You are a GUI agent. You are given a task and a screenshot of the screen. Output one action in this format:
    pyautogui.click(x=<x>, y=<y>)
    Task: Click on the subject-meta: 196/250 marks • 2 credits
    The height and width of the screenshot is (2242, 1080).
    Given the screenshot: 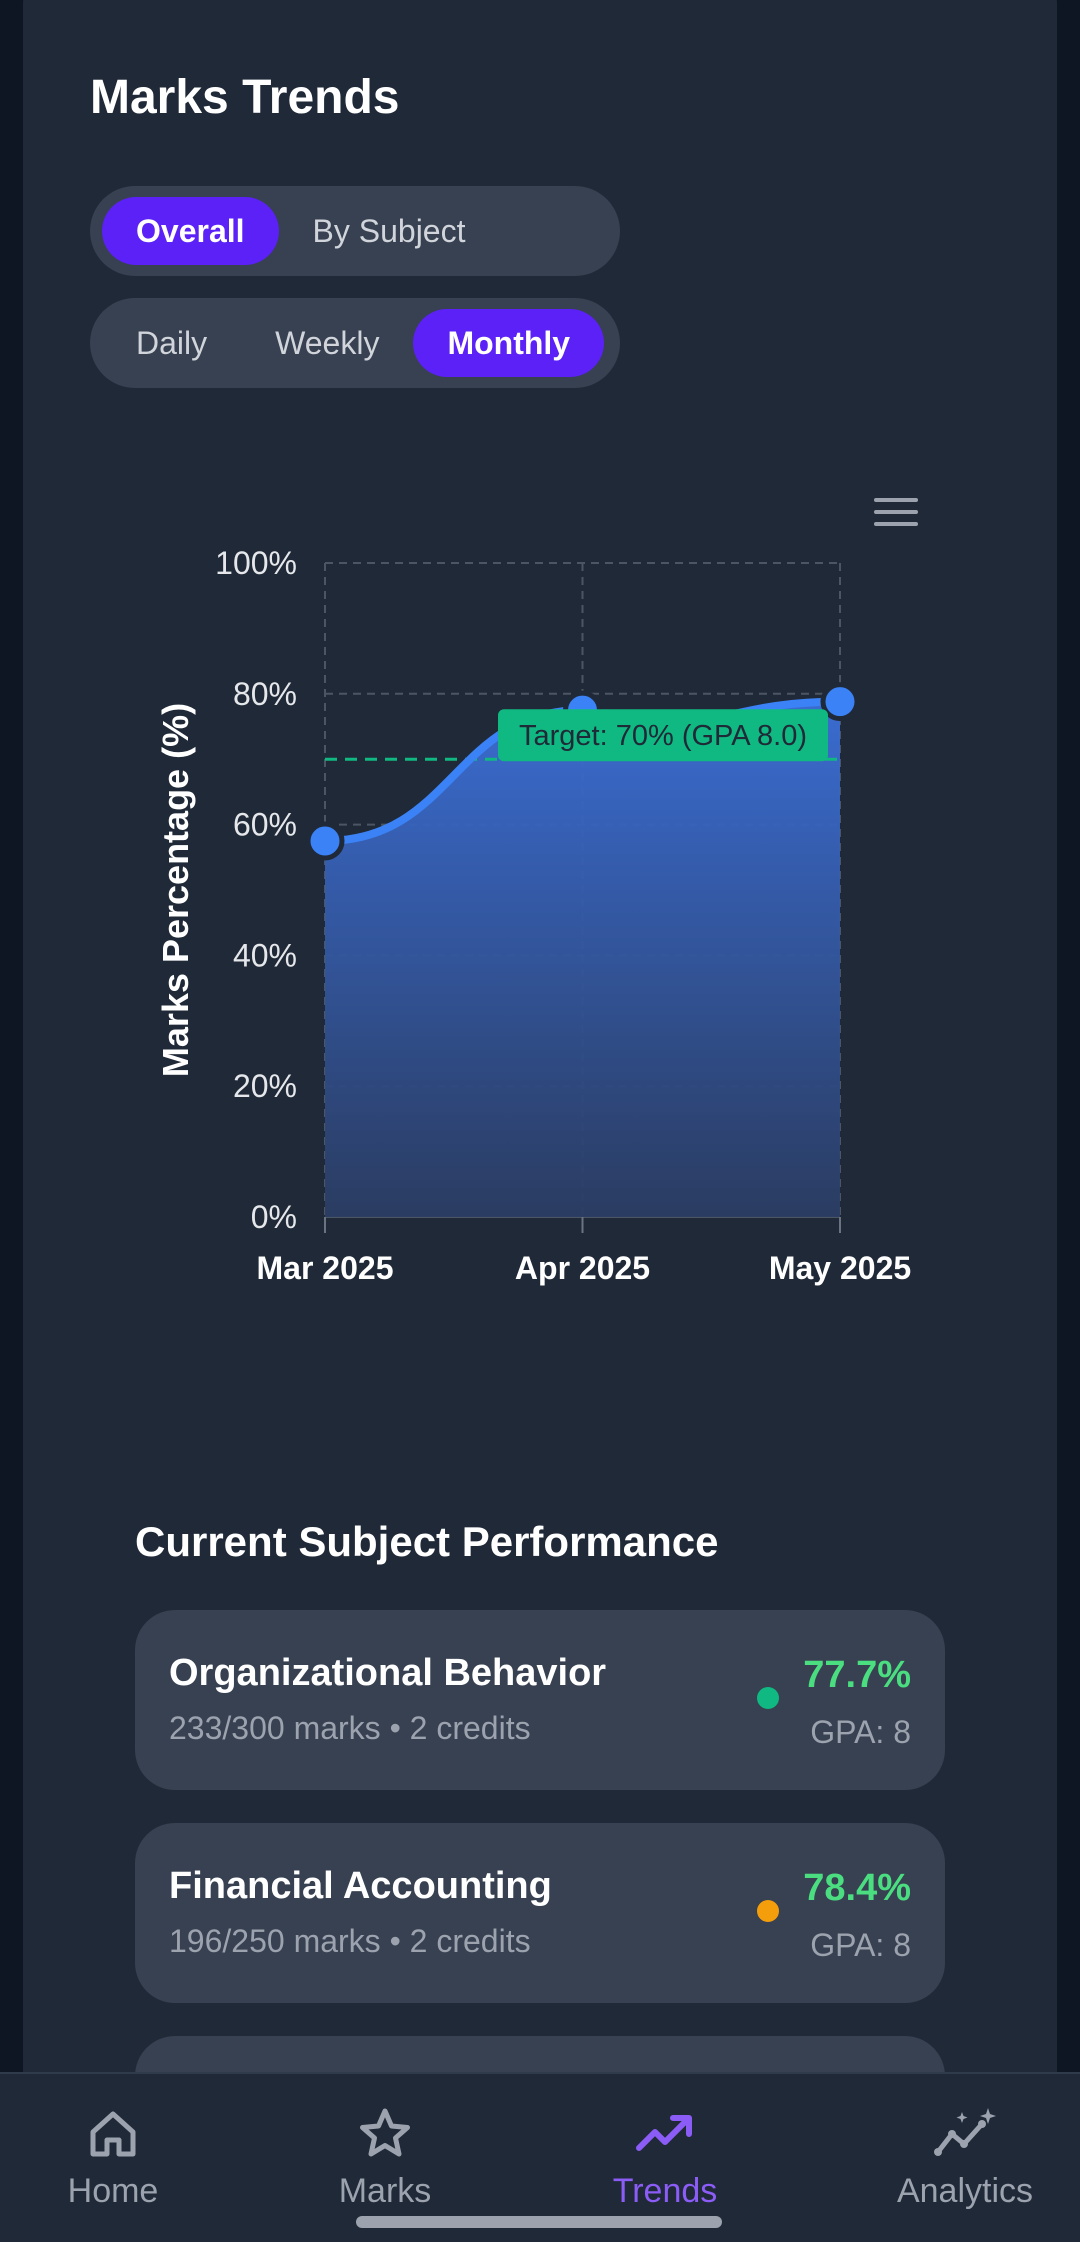 What is the action you would take?
    pyautogui.click(x=350, y=1941)
    